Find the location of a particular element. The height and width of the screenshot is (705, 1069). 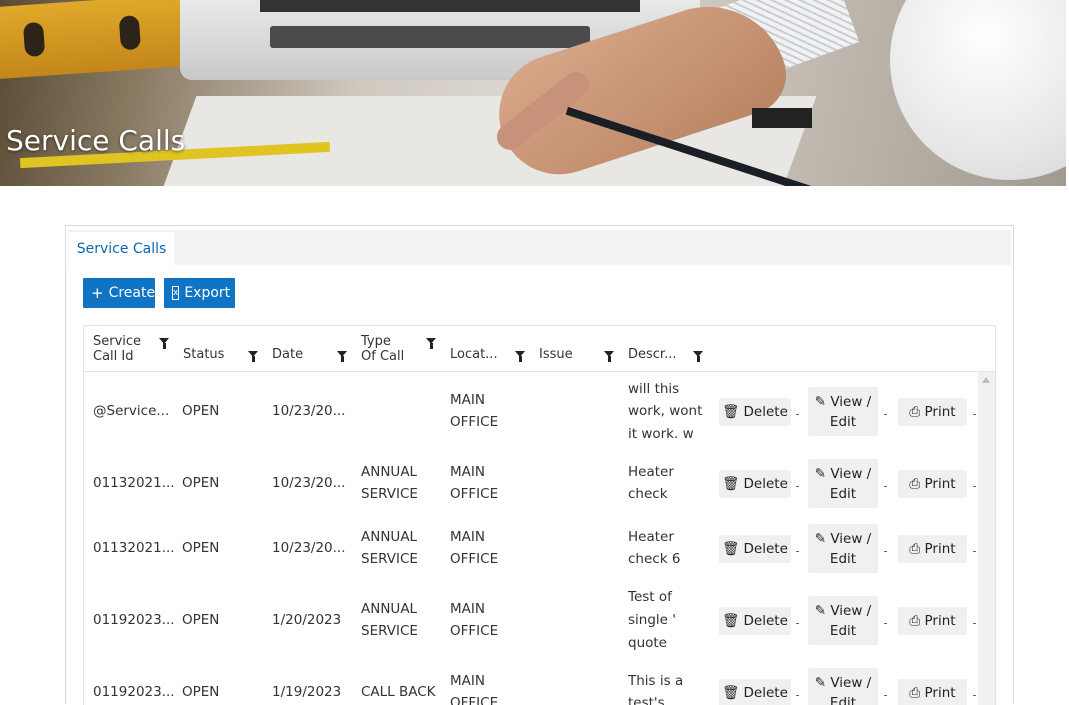

cell-type-of-call-1: ANNUAL is located at coordinates (389, 537).